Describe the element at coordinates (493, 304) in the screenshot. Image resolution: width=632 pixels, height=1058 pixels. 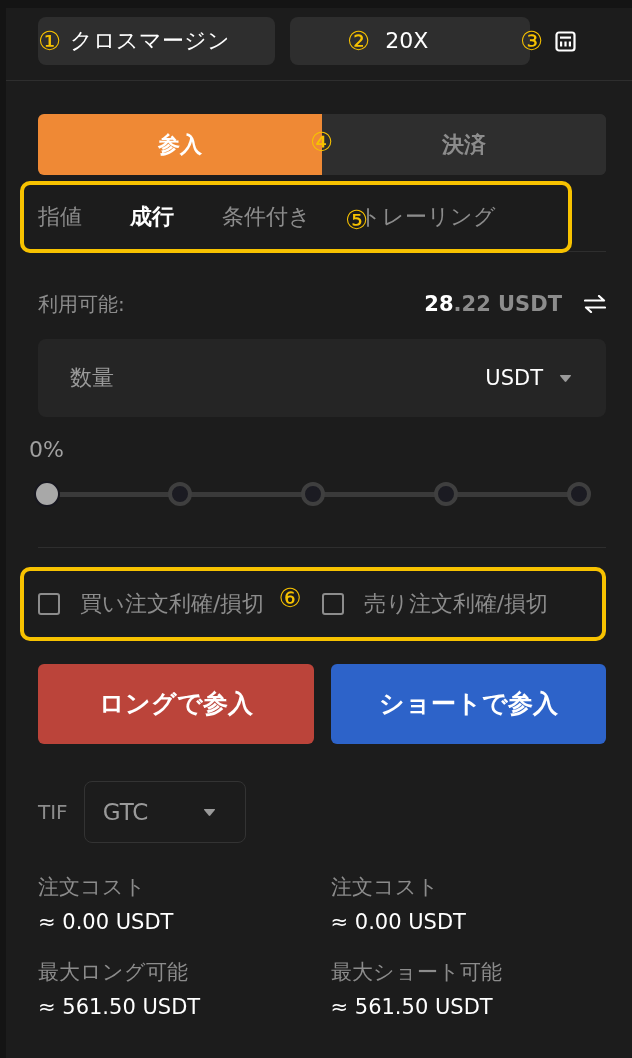
I see `available-balance: 28.22 USDT` at that location.